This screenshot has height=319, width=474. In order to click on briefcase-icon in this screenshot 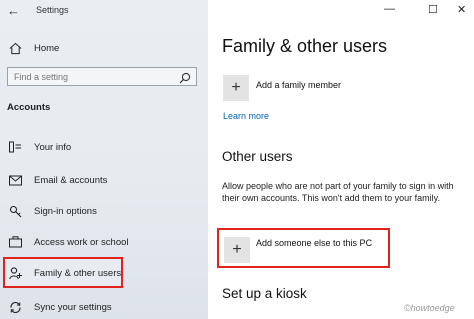, I will do `click(15, 242)`.